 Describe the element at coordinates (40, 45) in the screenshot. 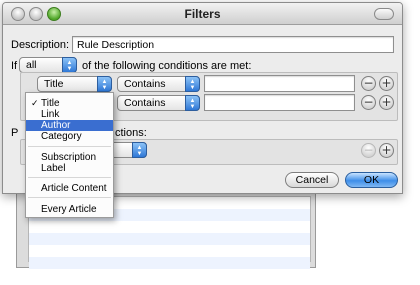

I see `description-label: Description:` at that location.